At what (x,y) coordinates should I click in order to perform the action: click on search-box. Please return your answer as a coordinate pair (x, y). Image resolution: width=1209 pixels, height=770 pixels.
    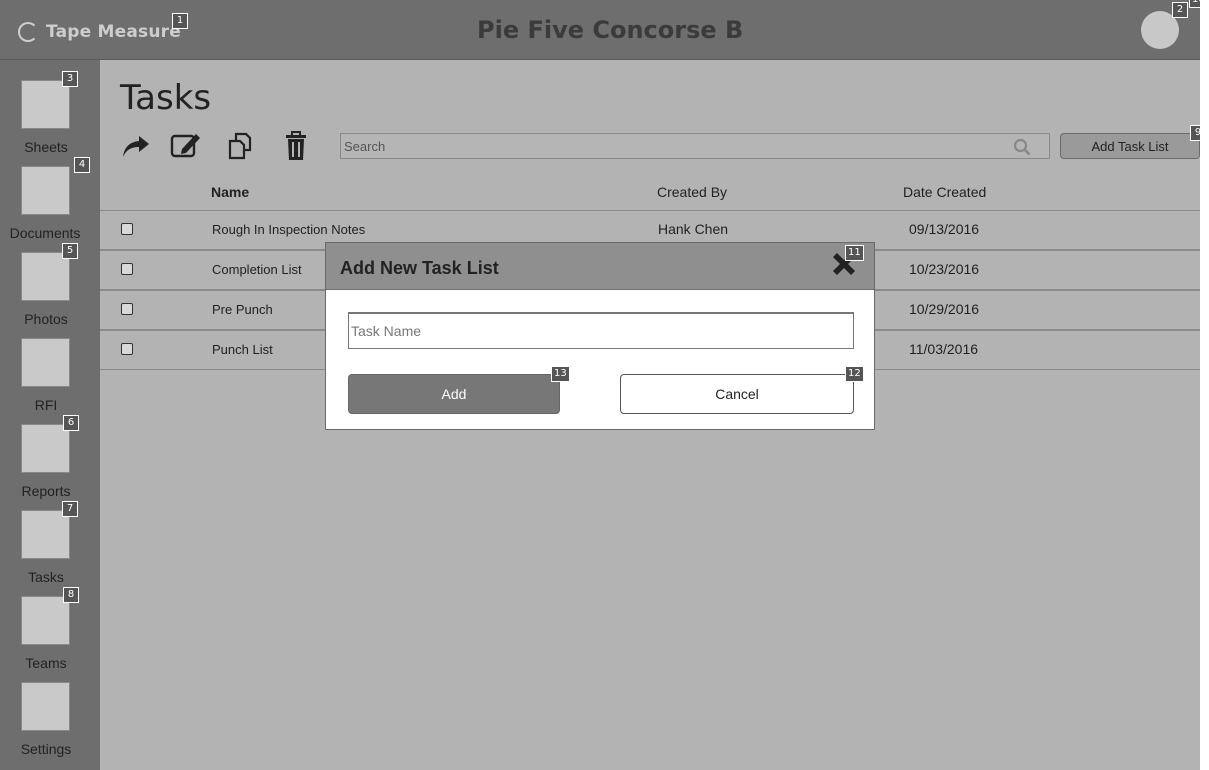
    Looking at the image, I should click on (695, 146).